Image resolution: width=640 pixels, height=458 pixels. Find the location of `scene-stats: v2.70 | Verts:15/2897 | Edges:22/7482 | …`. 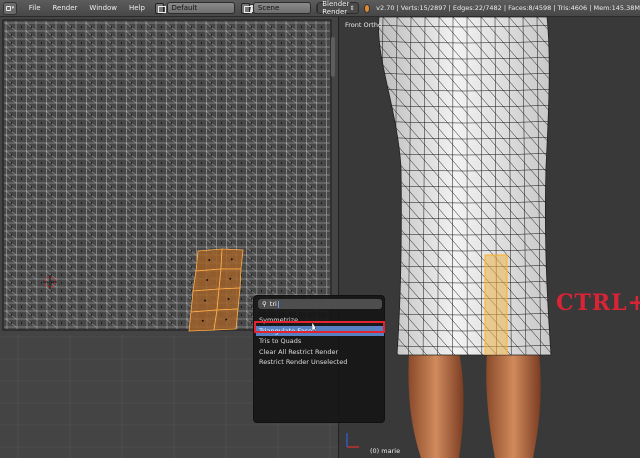

scene-stats: v2.70 | Verts:15/2897 | Edges:22/7482 | … is located at coordinates (508, 8).